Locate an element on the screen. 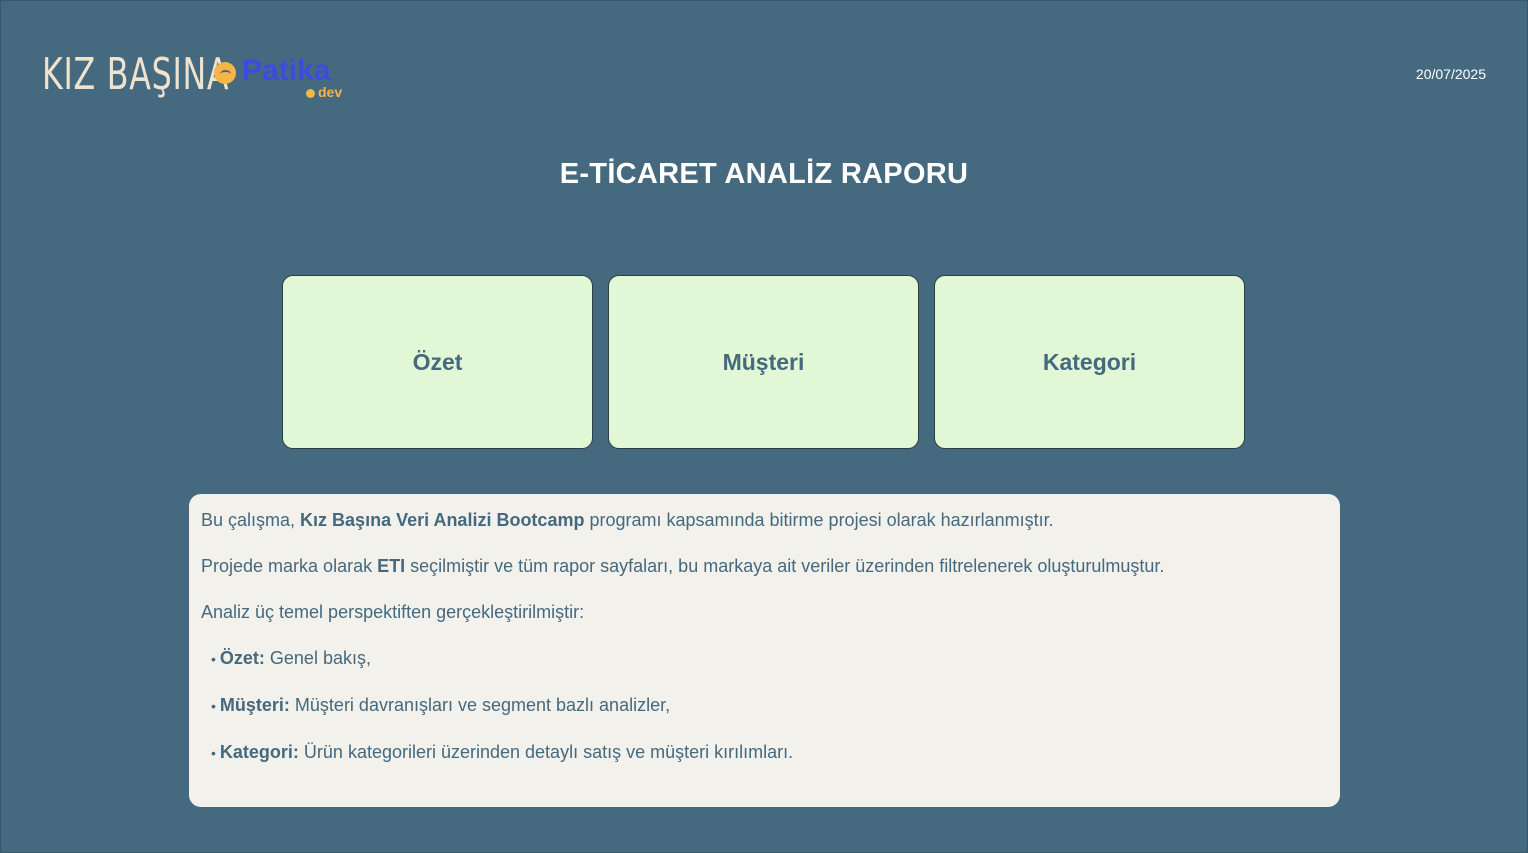 Image resolution: width=1528 pixels, height=853 pixels. page-title: E-TİCARET ANALİZ RAPORU is located at coordinates (764, 174).